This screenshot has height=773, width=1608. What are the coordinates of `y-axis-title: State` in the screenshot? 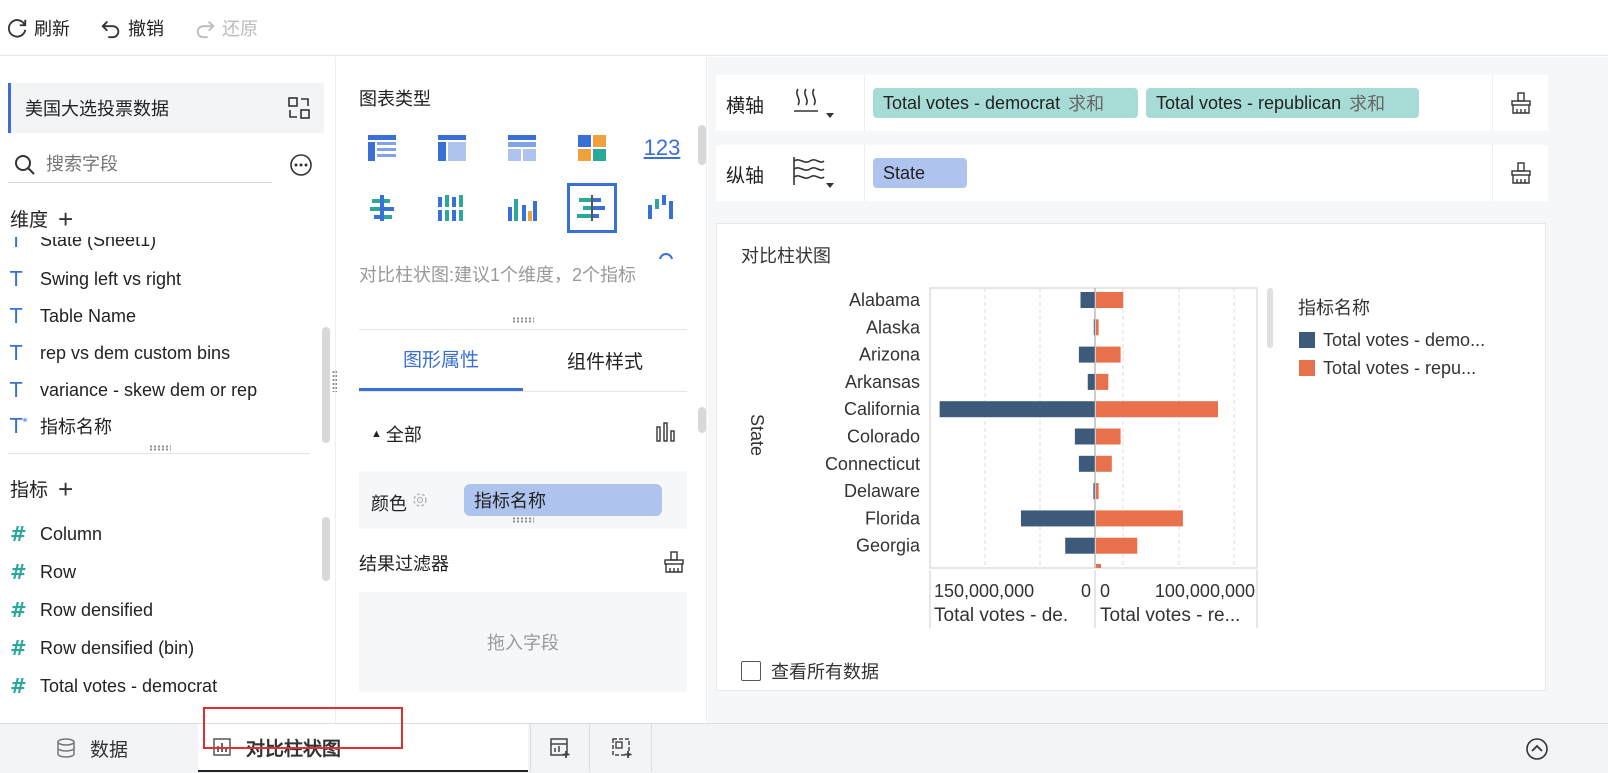 It's located at (757, 435).